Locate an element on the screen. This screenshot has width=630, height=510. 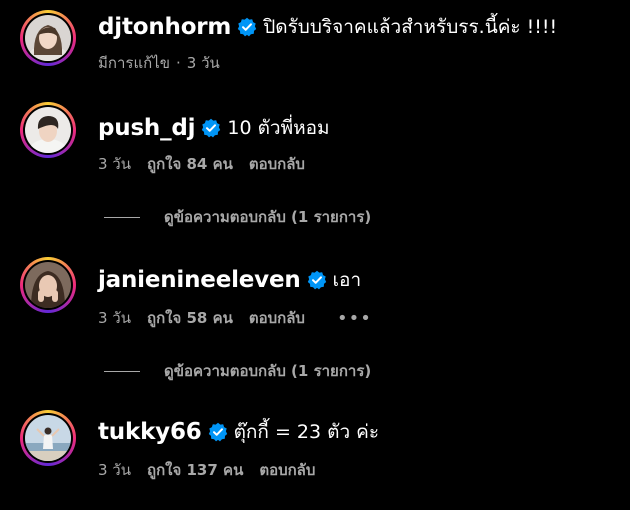
likes-count: ถูกใจ 84 คน is located at coordinates (190, 164).